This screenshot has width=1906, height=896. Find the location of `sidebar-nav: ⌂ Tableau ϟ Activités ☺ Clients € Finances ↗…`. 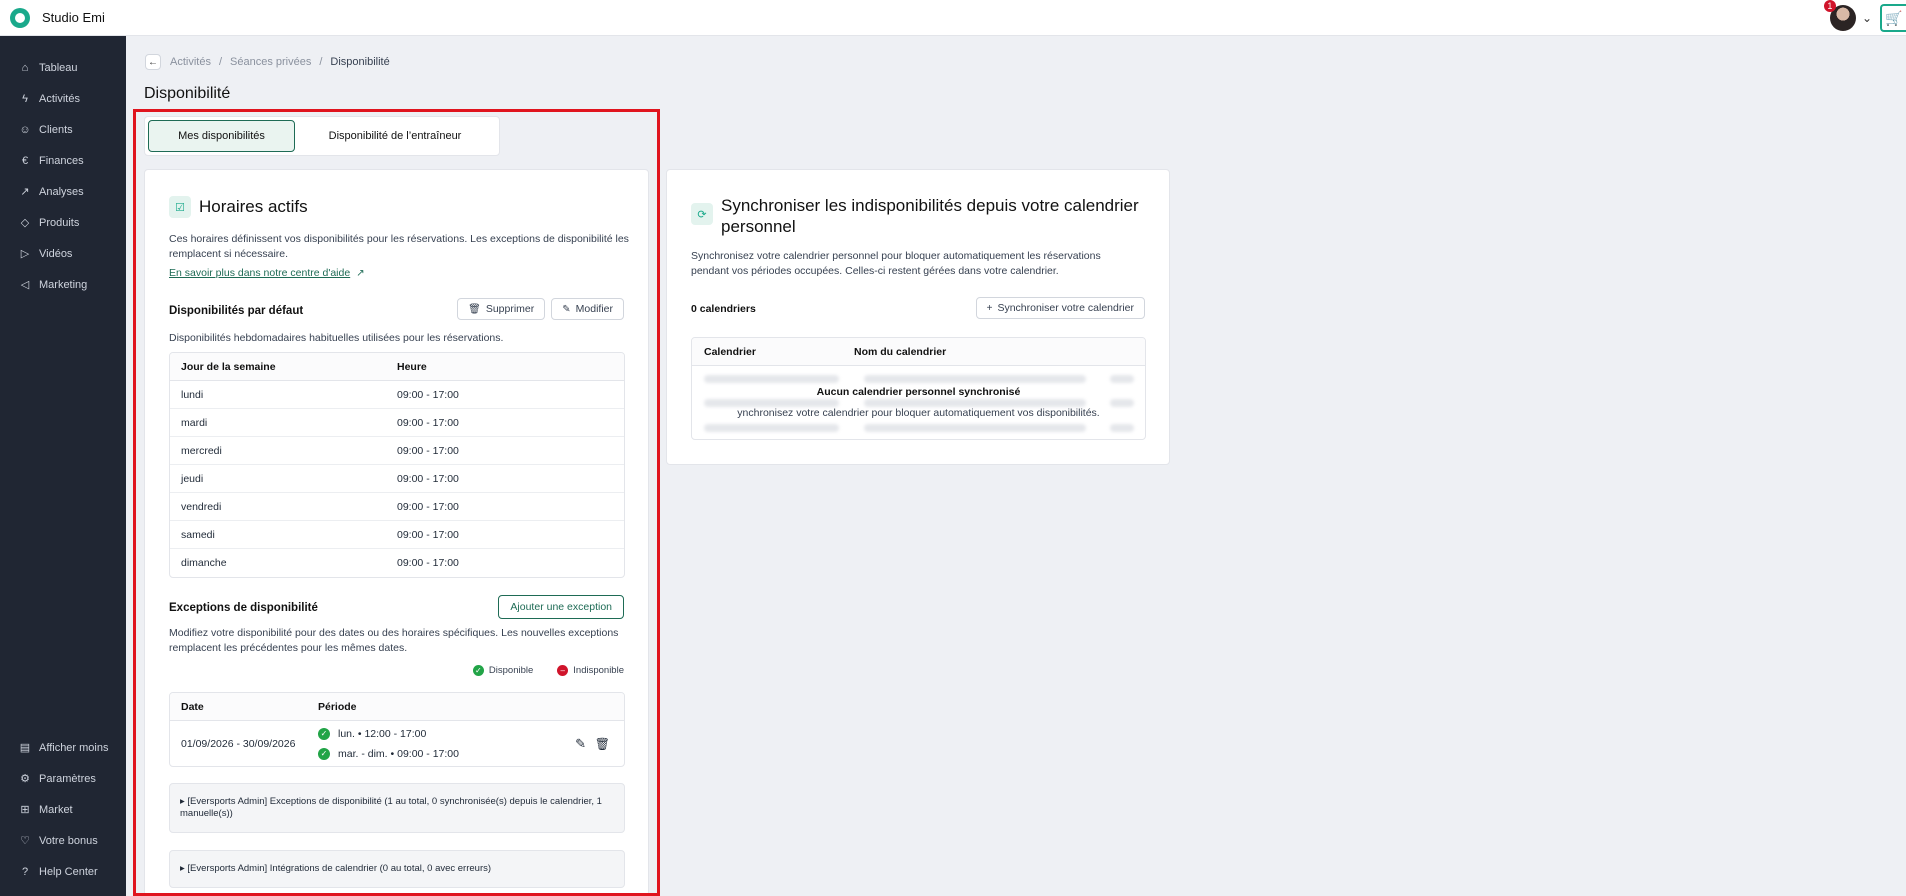

sidebar-nav: ⌂ Tableau ϟ Activités ☺ Clients € Finances ↗… is located at coordinates (63, 176).